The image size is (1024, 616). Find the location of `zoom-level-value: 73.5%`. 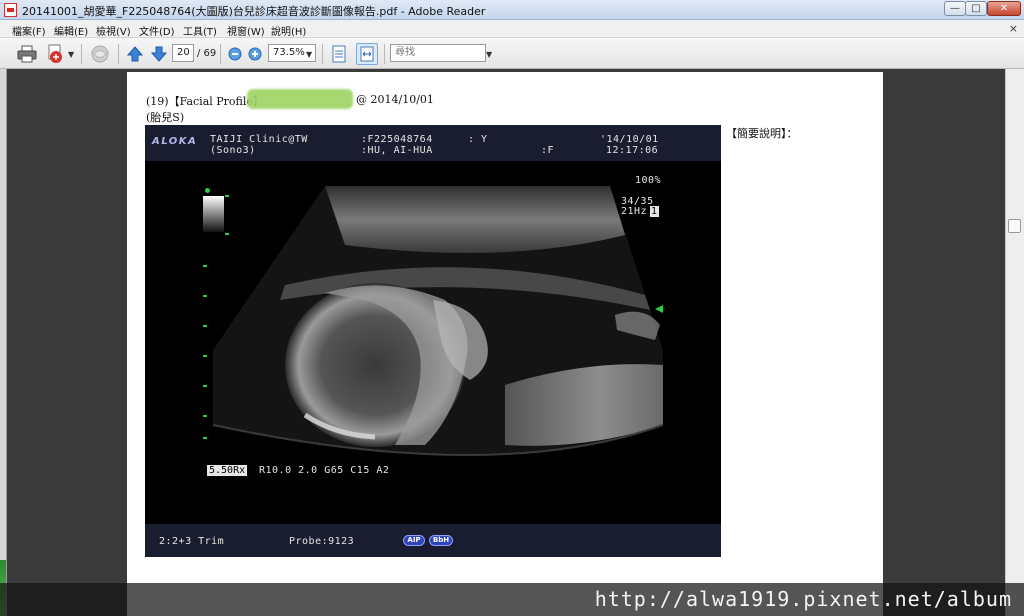

zoom-level-value: 73.5% is located at coordinates (289, 52).